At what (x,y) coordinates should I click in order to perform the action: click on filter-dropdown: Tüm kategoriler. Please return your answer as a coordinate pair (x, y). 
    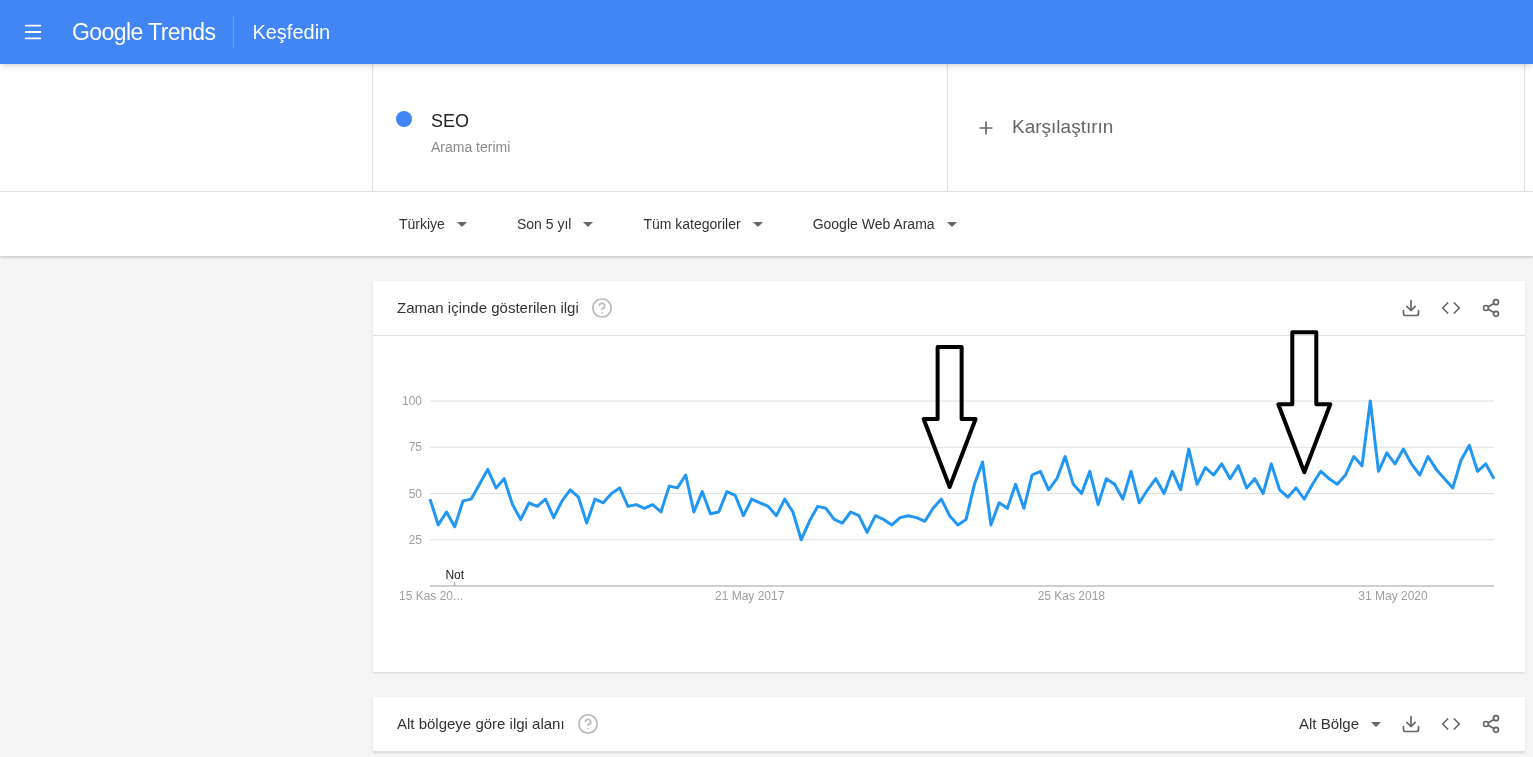
    Looking at the image, I should click on (703, 224).